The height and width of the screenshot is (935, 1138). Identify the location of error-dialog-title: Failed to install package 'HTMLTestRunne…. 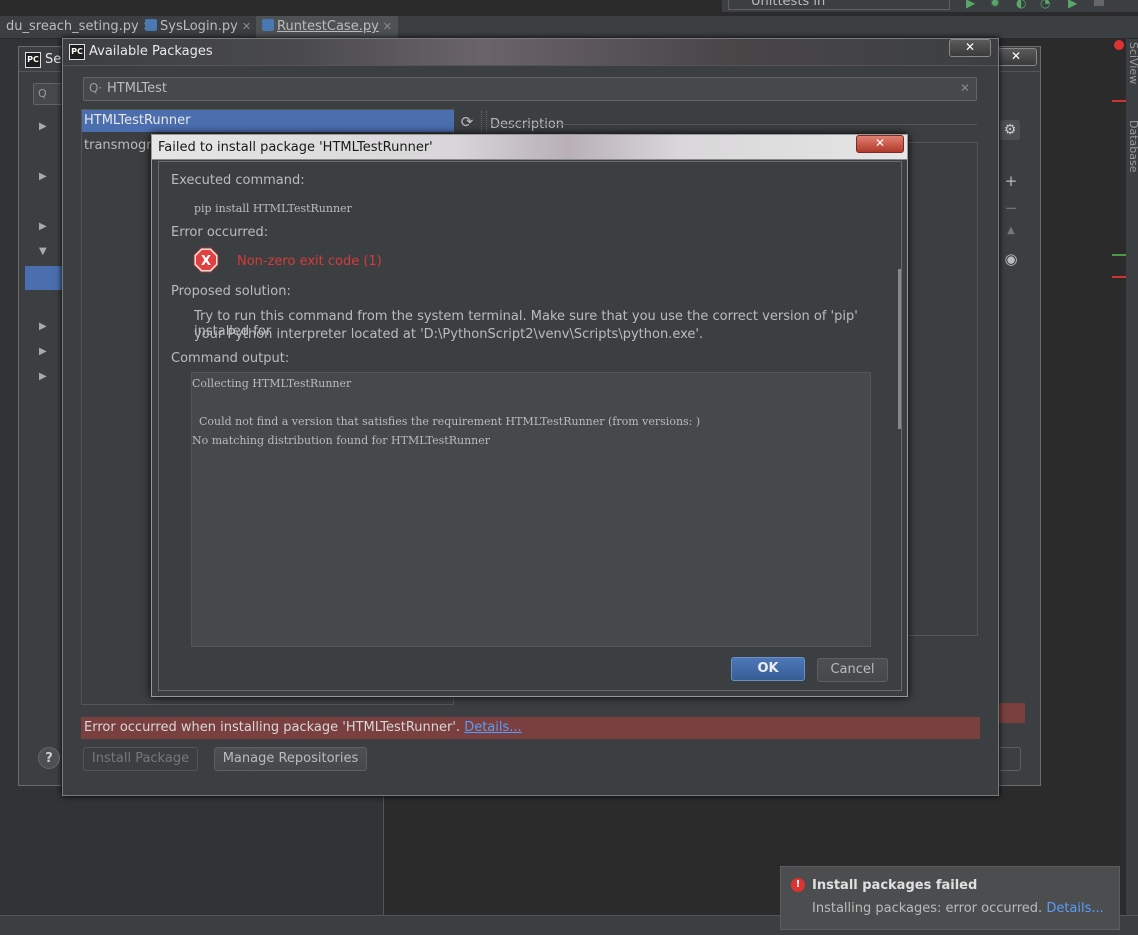
(295, 147).